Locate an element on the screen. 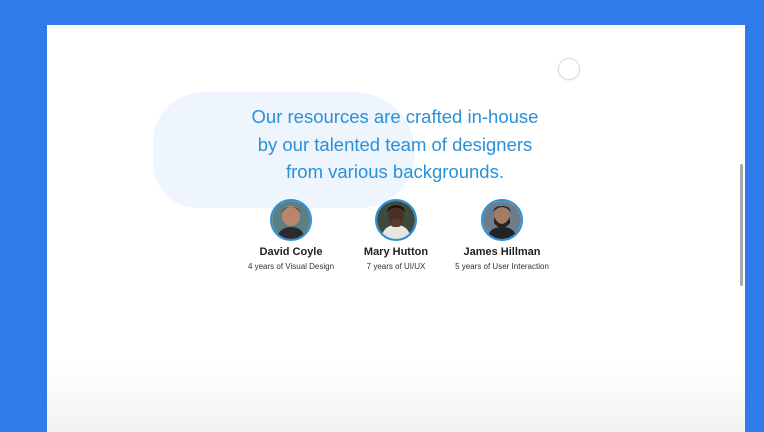 The width and height of the screenshot is (764, 432). headline-line-2: by our talented team of designers is located at coordinates (395, 144).